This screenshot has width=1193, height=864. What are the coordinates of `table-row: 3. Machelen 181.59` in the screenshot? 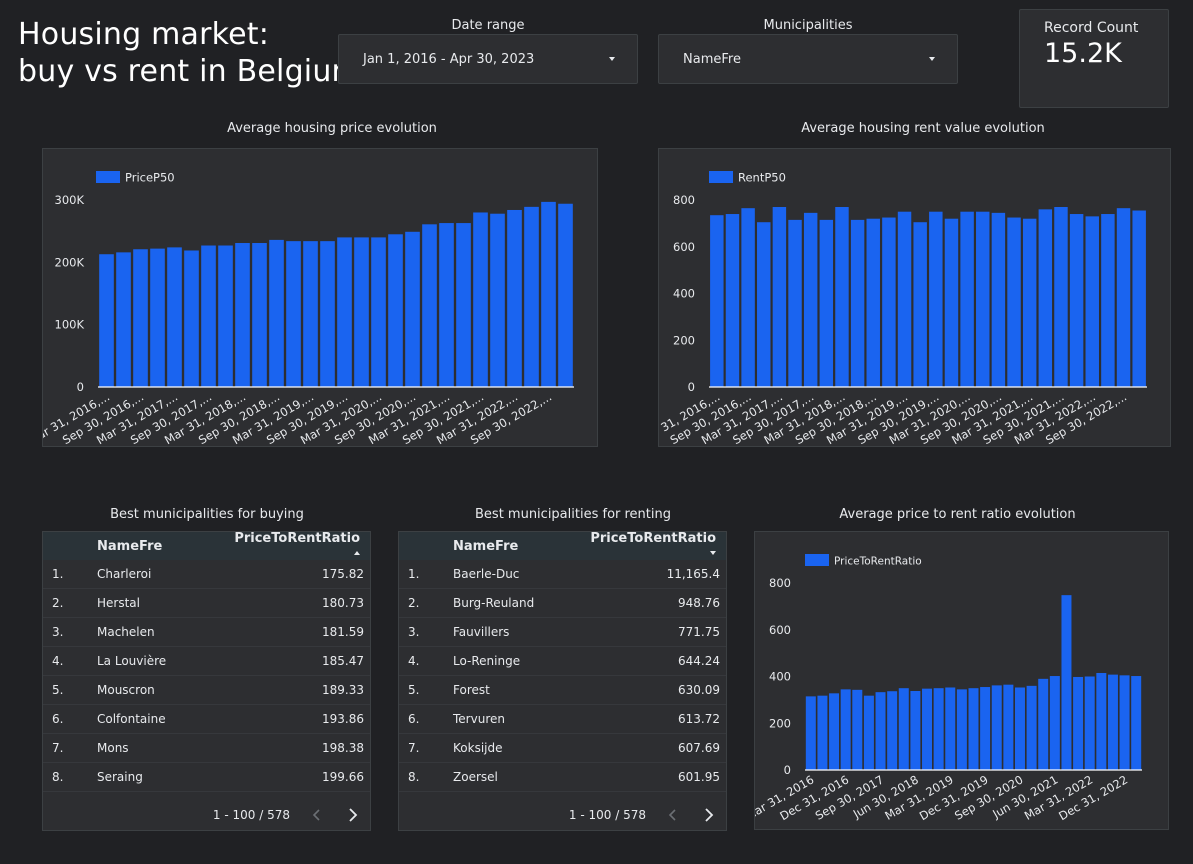 It's located at (206, 632).